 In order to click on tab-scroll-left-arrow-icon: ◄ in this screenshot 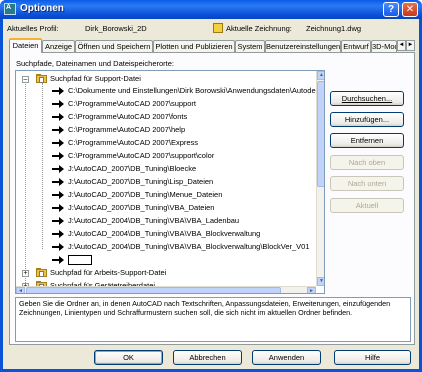, I will do `click(401, 45)`.